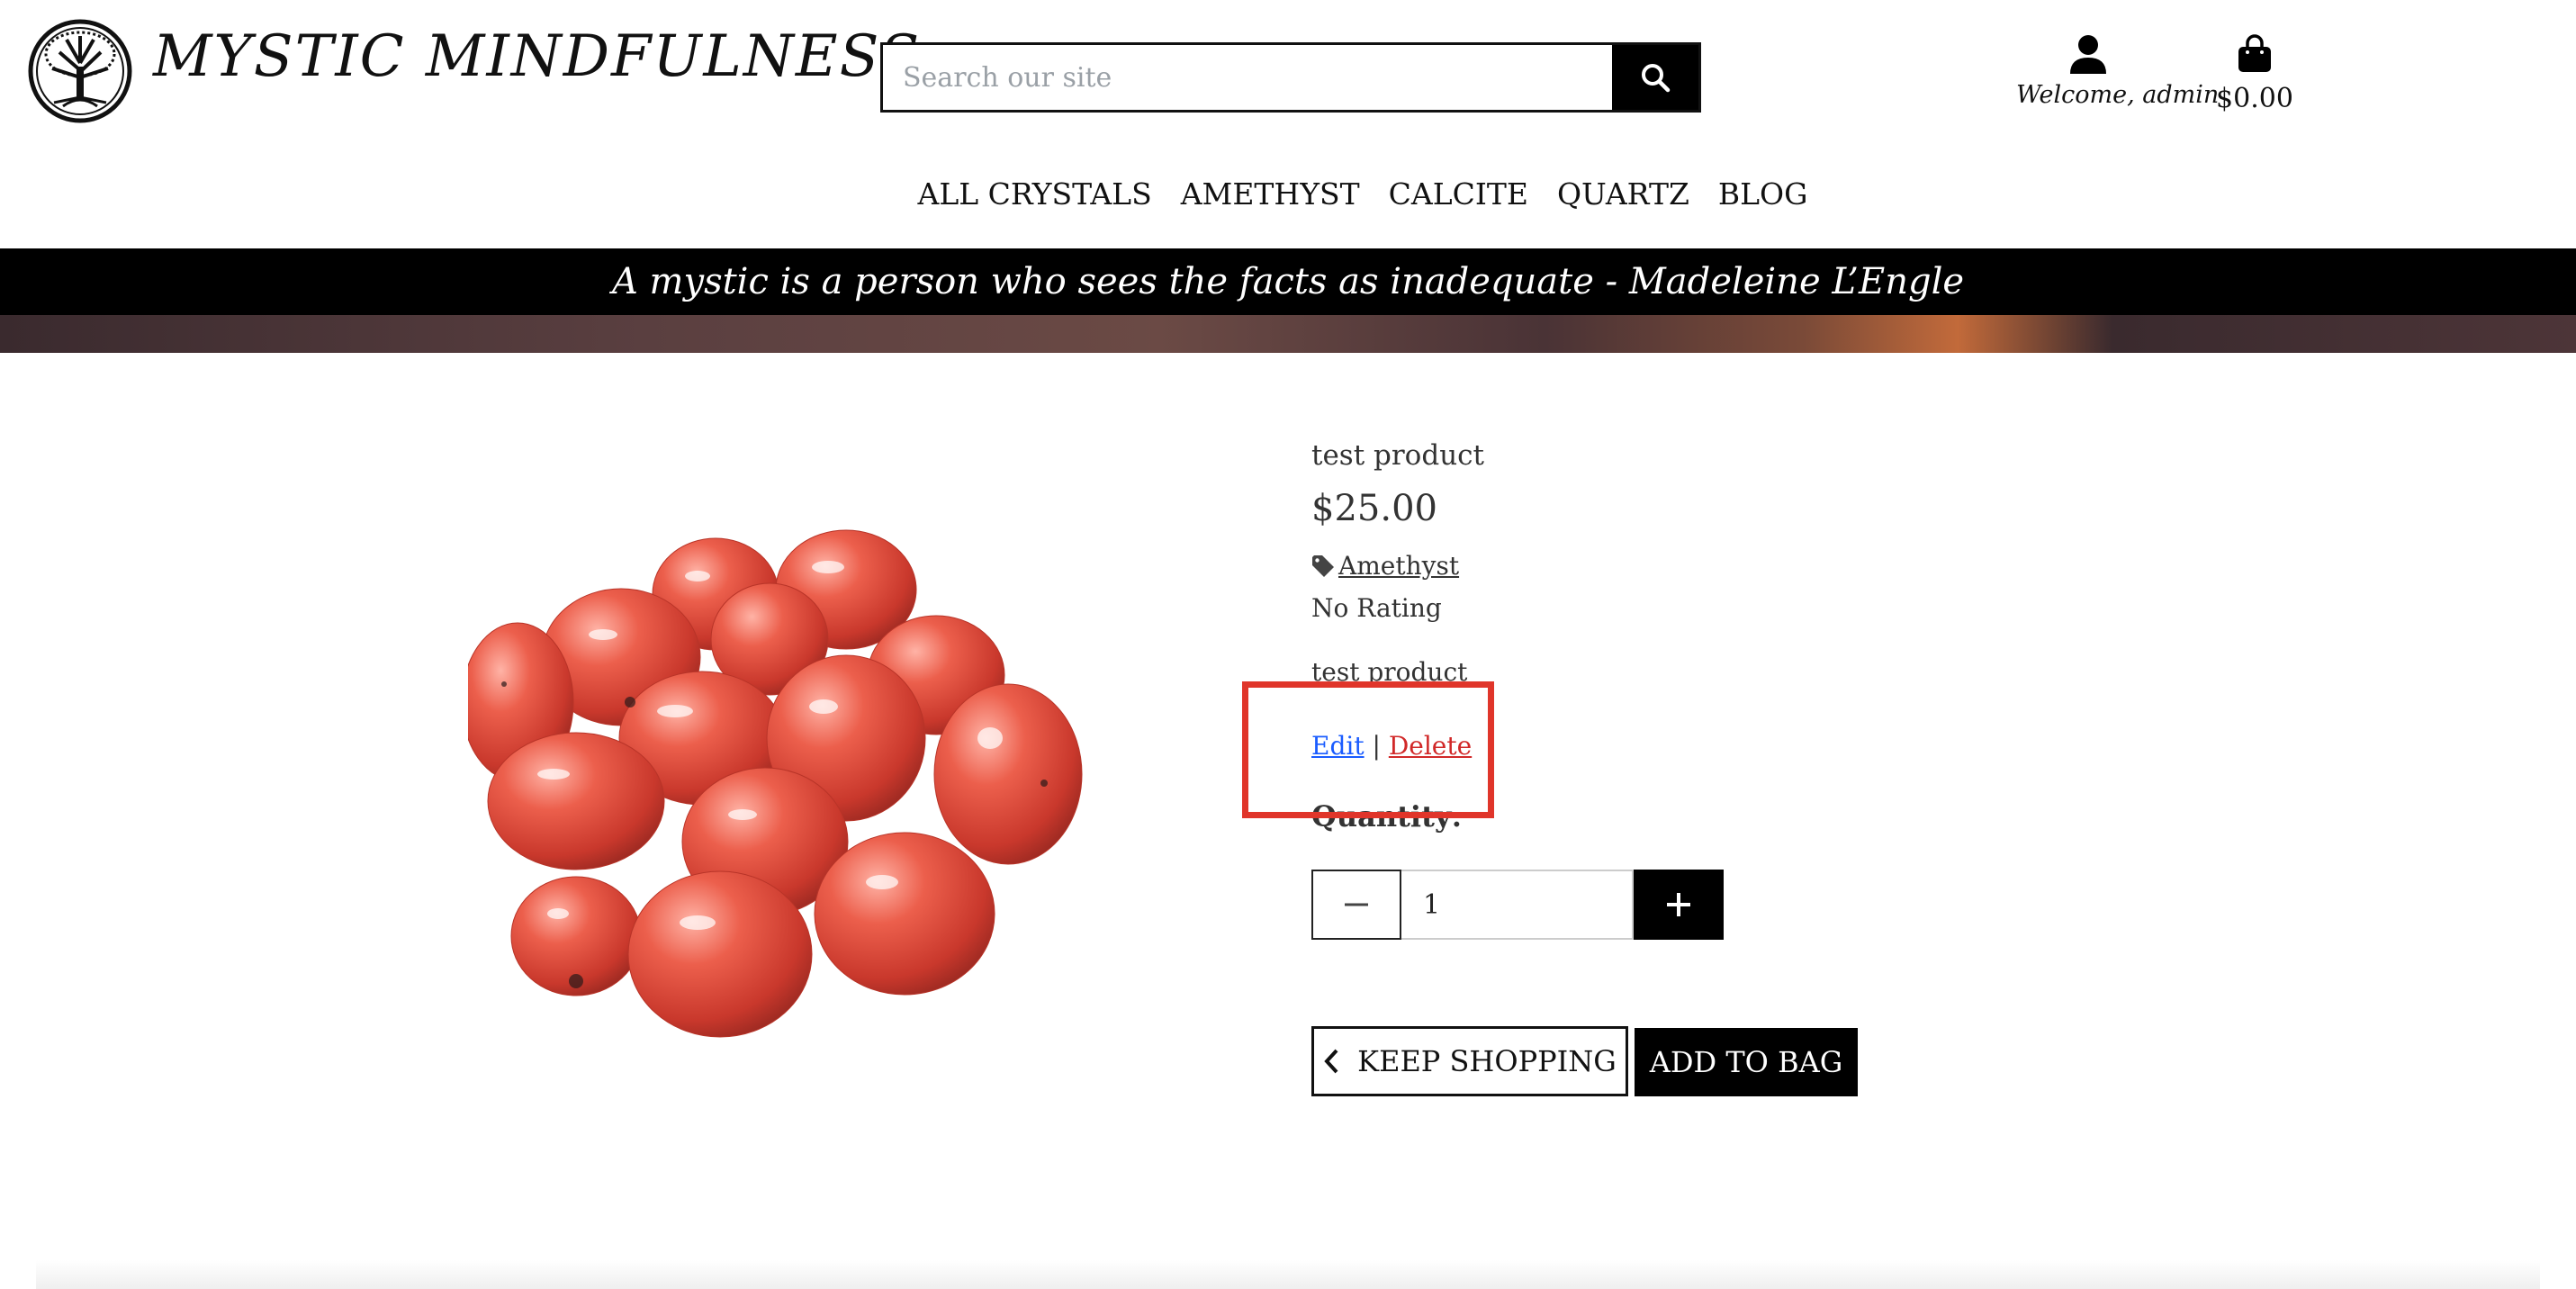  What do you see at coordinates (1458, 194) in the screenshot?
I see `nav-item-calcite: CALCITE` at bounding box center [1458, 194].